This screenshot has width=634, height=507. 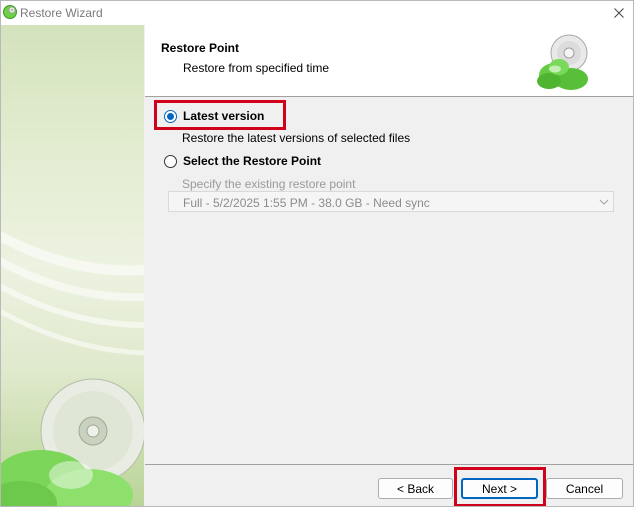 I want to click on page-title: Restore Point, so click(x=200, y=48).